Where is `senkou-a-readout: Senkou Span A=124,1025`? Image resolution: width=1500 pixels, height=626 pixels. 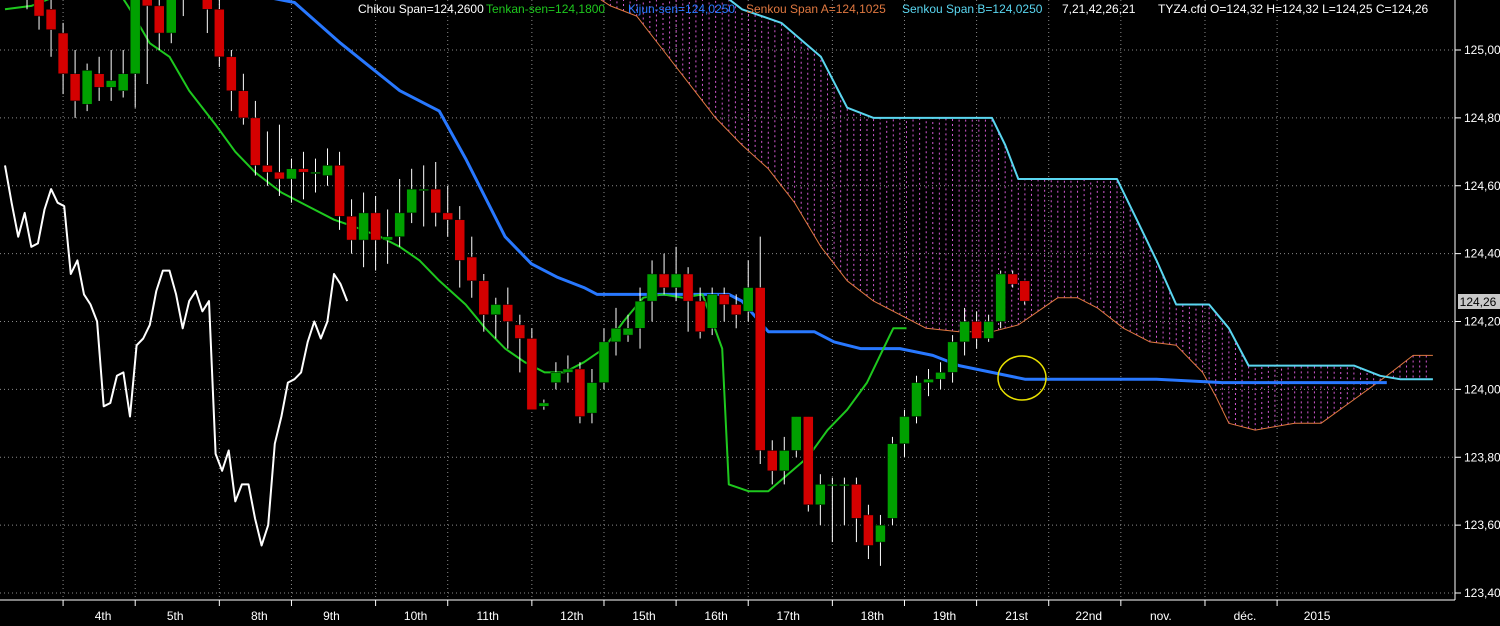 senkou-a-readout: Senkou Span A=124,1025 is located at coordinates (816, 9).